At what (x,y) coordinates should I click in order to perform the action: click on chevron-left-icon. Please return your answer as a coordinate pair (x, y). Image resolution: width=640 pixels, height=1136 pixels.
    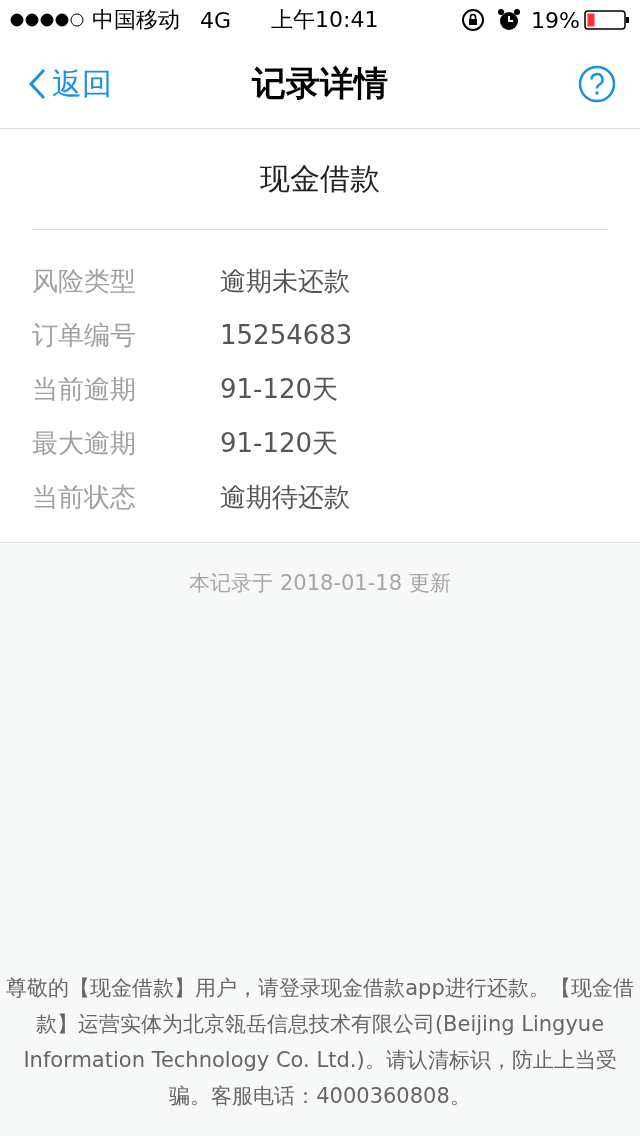
    Looking at the image, I should click on (37, 84).